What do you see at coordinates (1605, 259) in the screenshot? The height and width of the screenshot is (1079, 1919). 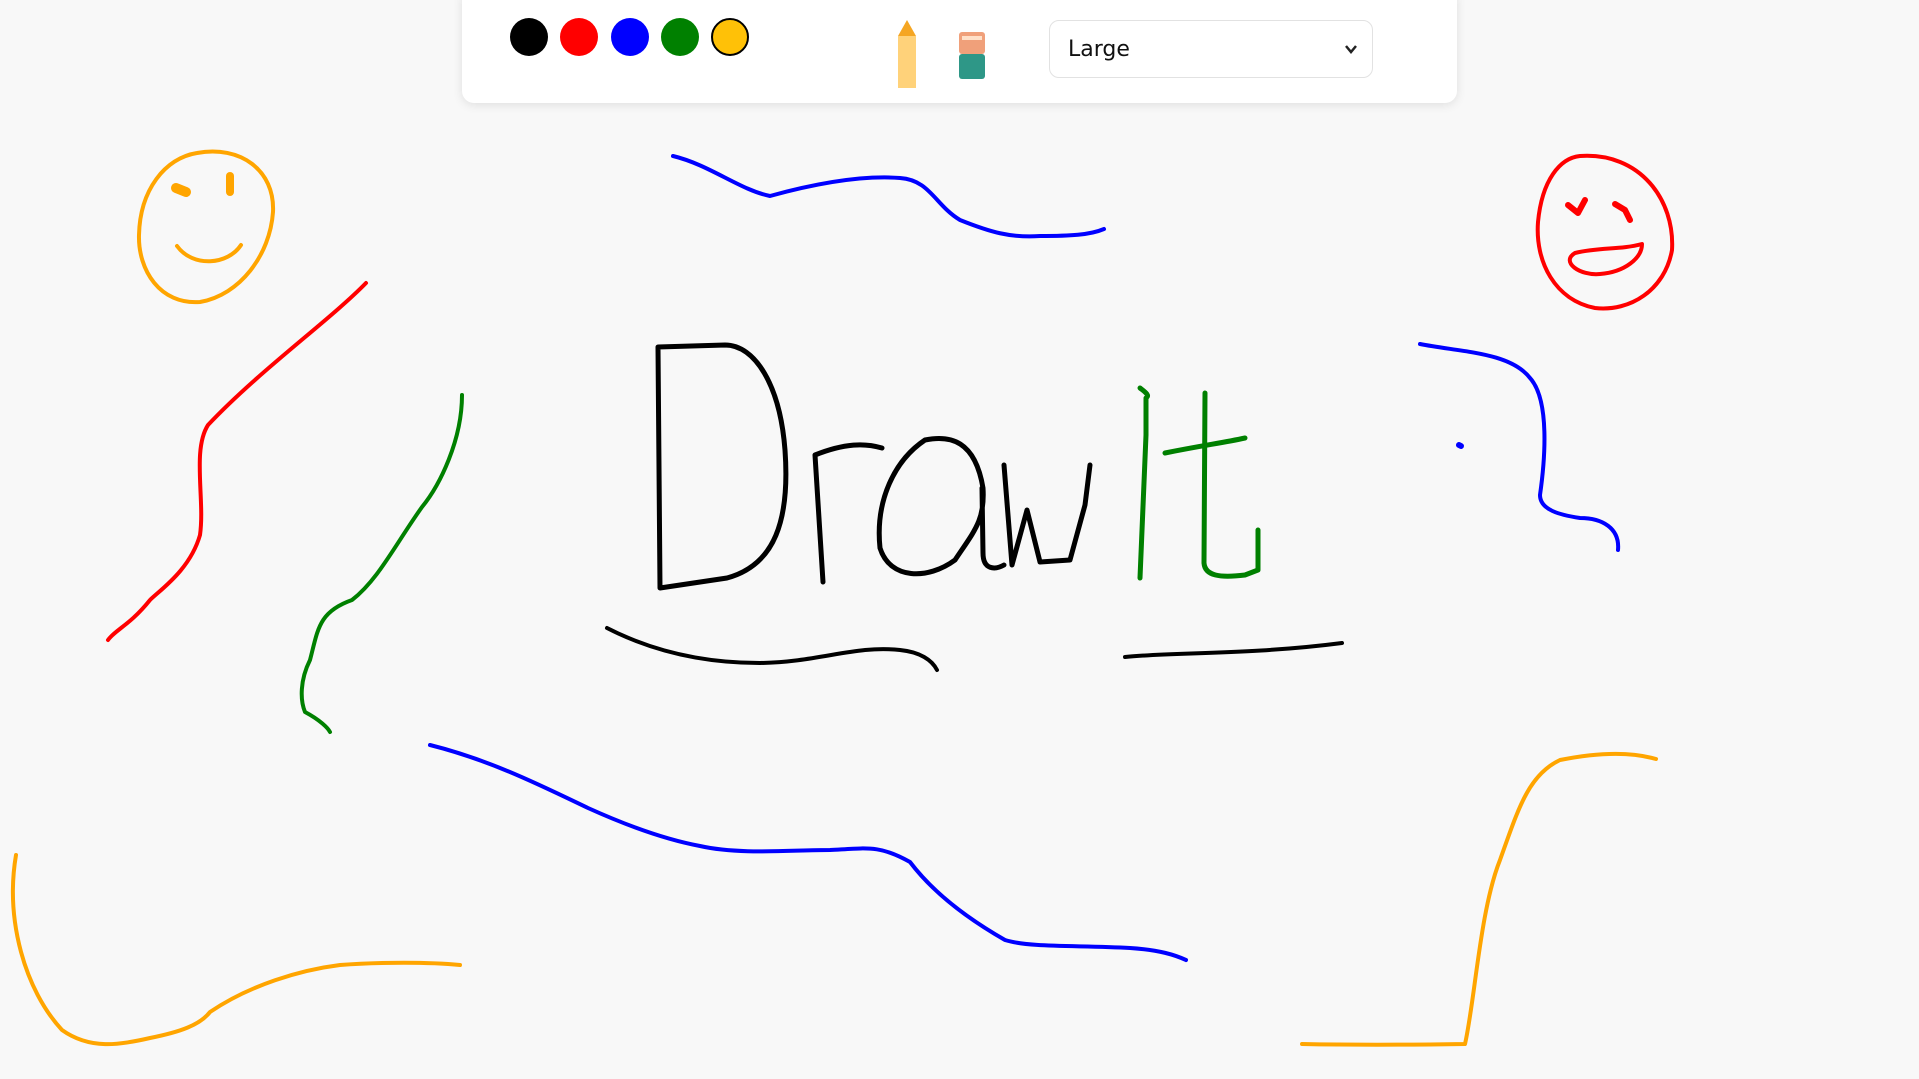 I see `red-face-mouth` at bounding box center [1605, 259].